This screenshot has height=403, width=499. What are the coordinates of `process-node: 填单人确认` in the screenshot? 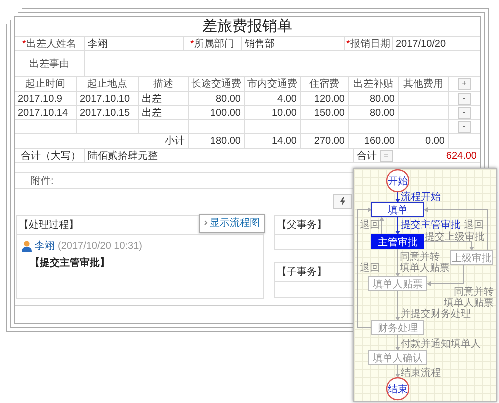 It's located at (398, 358).